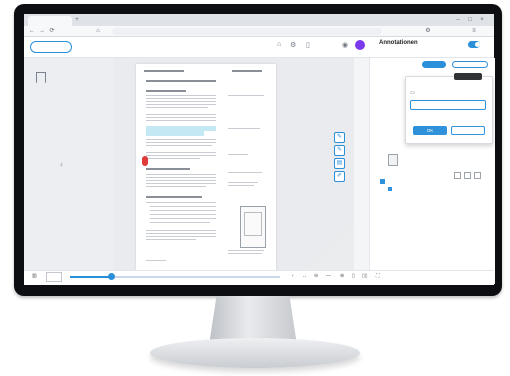 The image size is (510, 376). Describe the element at coordinates (474, 31) in the screenshot. I see `browser-menu-icon: ≡` at that location.